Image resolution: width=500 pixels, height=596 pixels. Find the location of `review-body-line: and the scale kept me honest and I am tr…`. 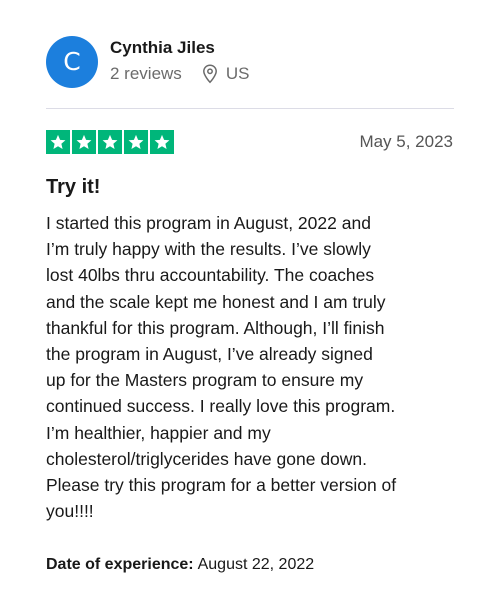

review-body-line: and the scale kept me honest and I am tr… is located at coordinates (216, 301).